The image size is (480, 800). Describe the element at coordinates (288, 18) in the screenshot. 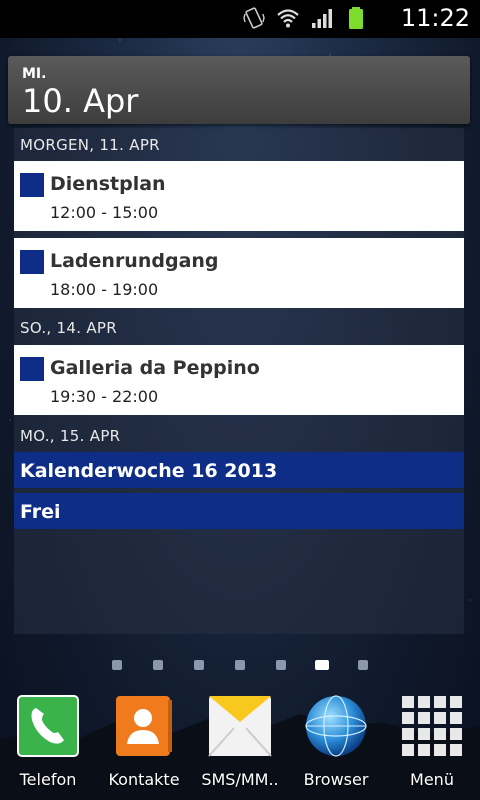

I see `wifi-icon` at that location.